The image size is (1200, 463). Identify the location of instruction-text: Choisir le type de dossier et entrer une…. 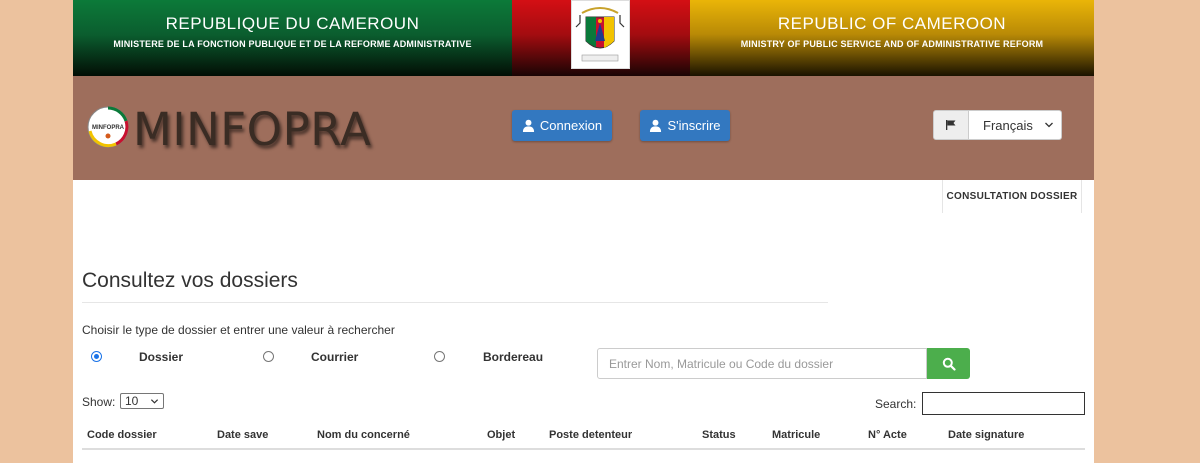
(238, 330).